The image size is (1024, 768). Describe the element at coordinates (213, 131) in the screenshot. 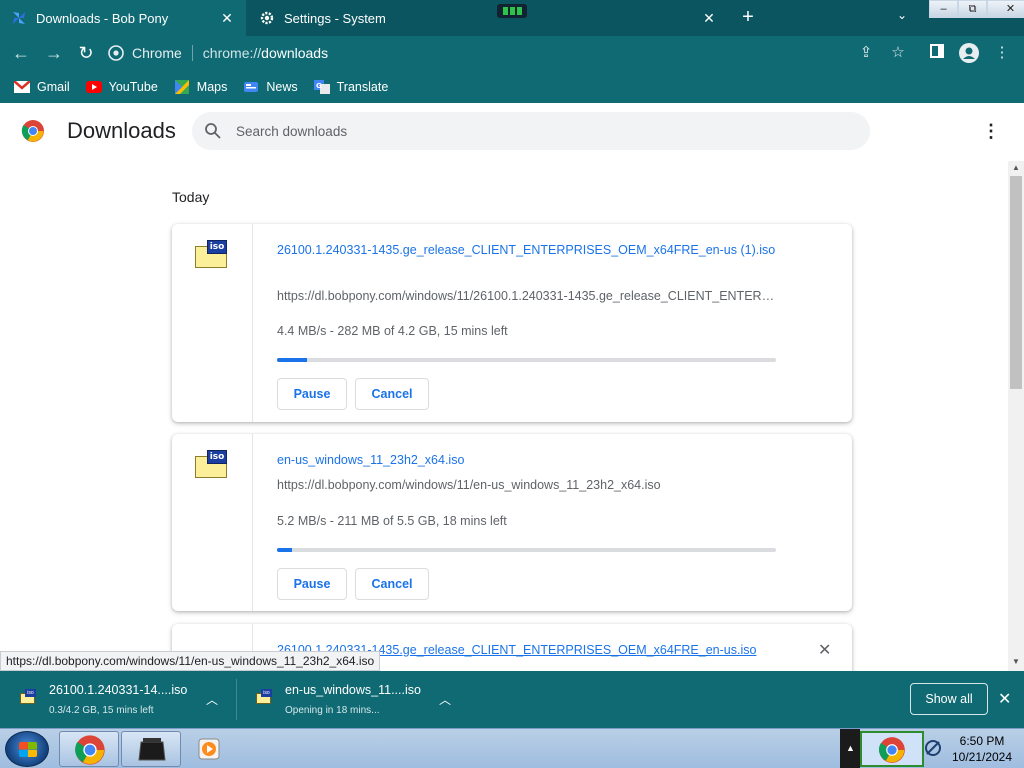

I see `search-icon` at that location.